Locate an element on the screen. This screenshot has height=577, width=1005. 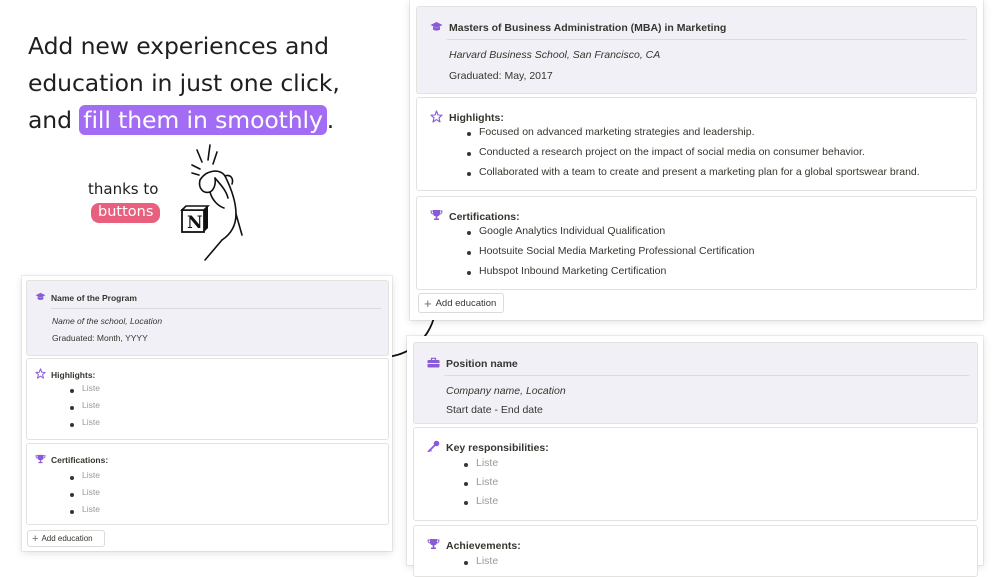
headline-line-2: education in just one click, is located at coordinates (184, 83).